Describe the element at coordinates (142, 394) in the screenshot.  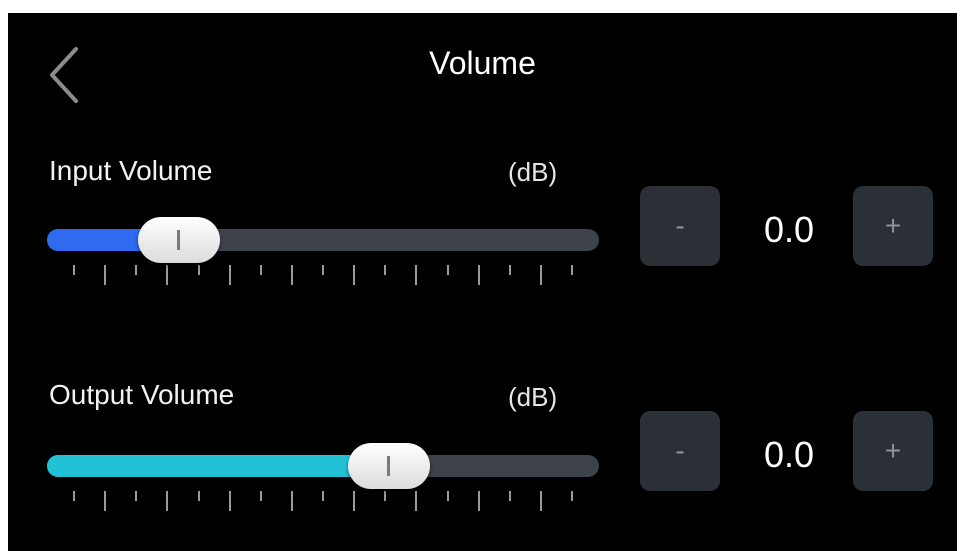
I see `output-volume-label: Output Volume` at that location.